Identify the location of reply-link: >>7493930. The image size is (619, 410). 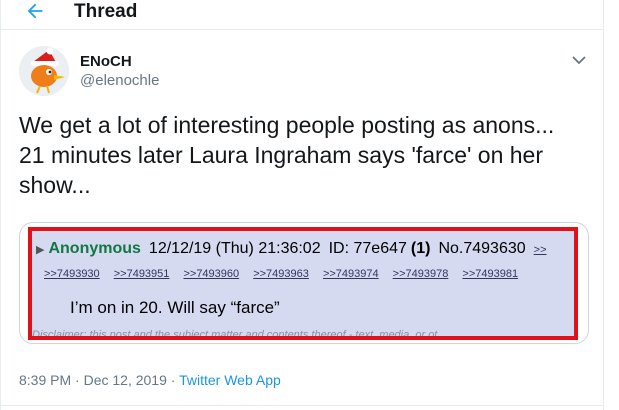
(72, 274).